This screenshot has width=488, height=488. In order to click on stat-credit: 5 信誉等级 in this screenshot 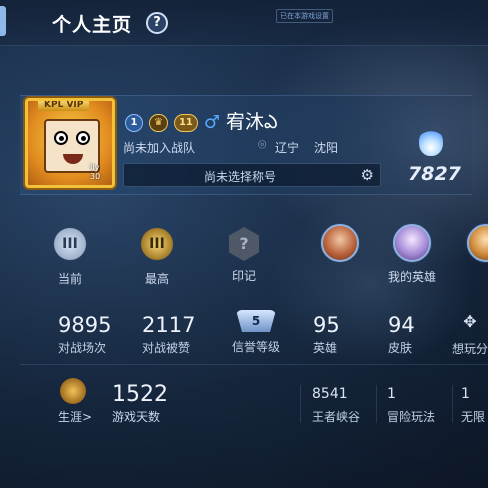, I will do `click(256, 332)`.